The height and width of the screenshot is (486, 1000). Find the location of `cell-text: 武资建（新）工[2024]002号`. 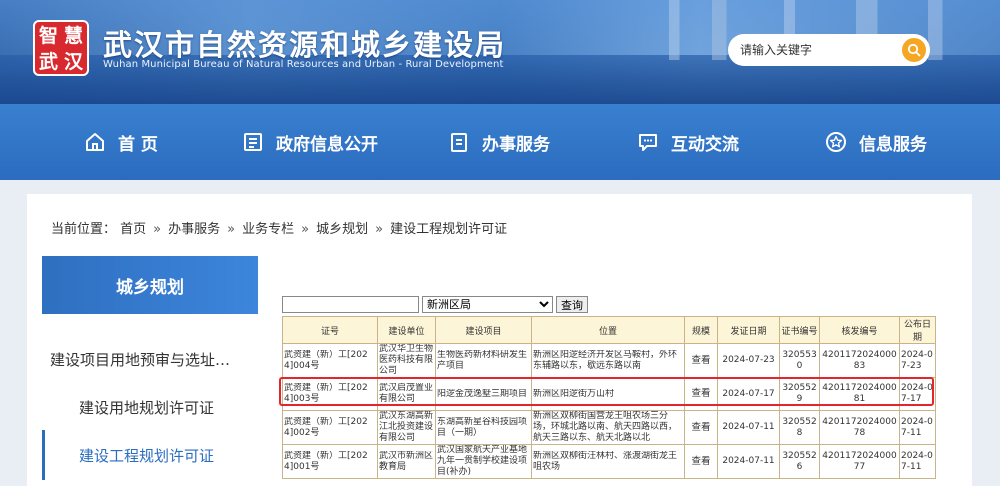

cell-text: 武资建（新）工[2024]002号 is located at coordinates (326, 427).